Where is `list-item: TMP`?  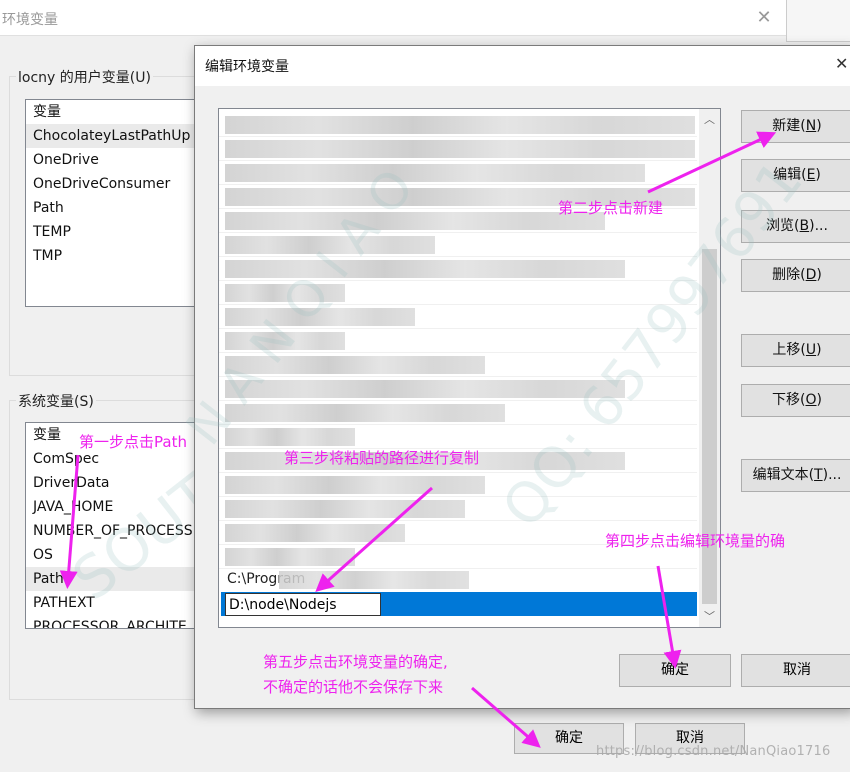
list-item: TMP is located at coordinates (115, 256).